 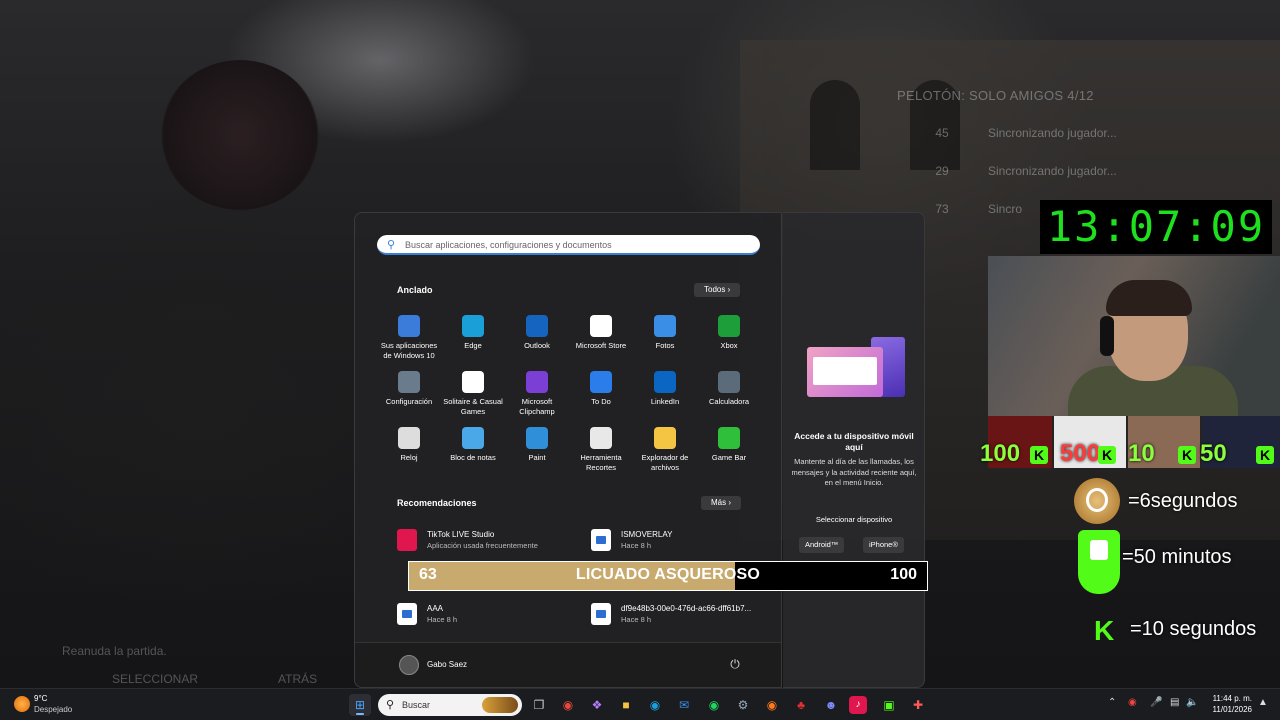 What do you see at coordinates (539, 705) in the screenshot?
I see `task-view-icon: ❐` at bounding box center [539, 705].